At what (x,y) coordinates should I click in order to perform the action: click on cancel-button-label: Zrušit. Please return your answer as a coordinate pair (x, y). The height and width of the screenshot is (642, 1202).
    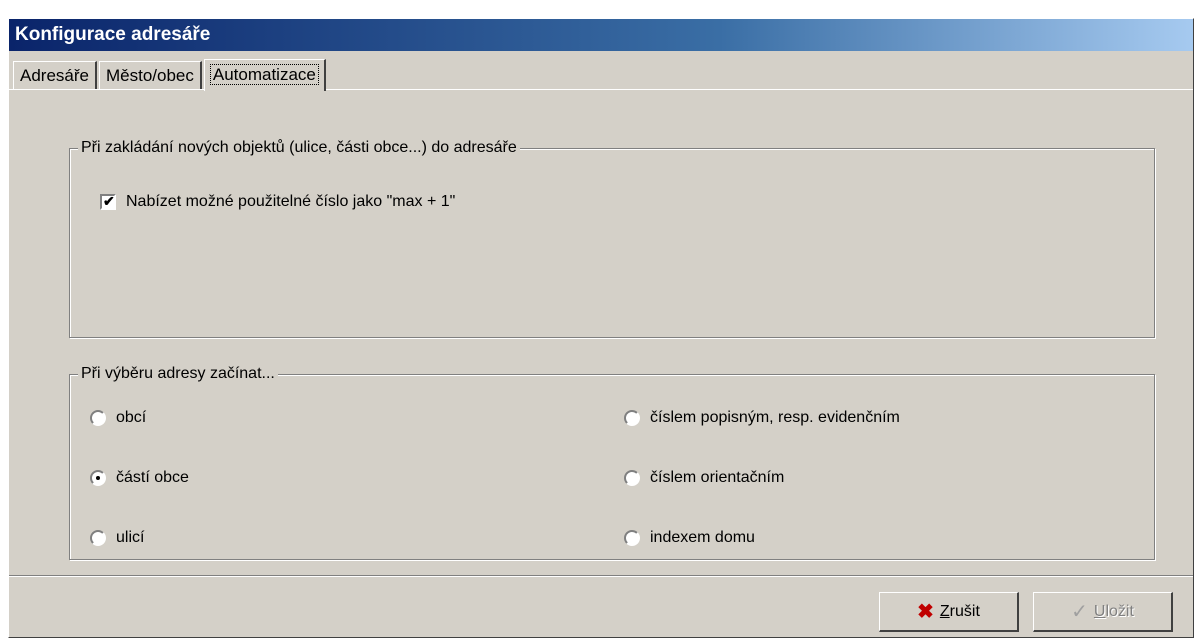
    Looking at the image, I should click on (959, 611).